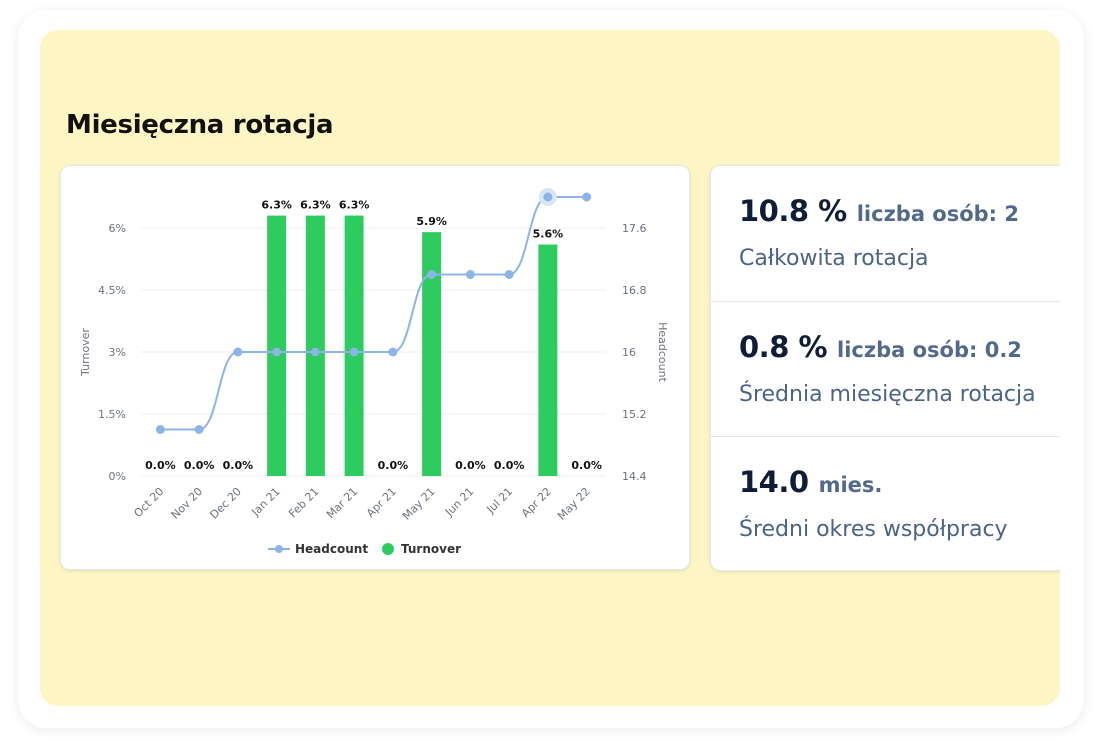 The height and width of the screenshot is (756, 1100). I want to click on stat-total-turnover: 10.8 % liczba osób: 2 Całkowita rotacja, so click(885, 233).